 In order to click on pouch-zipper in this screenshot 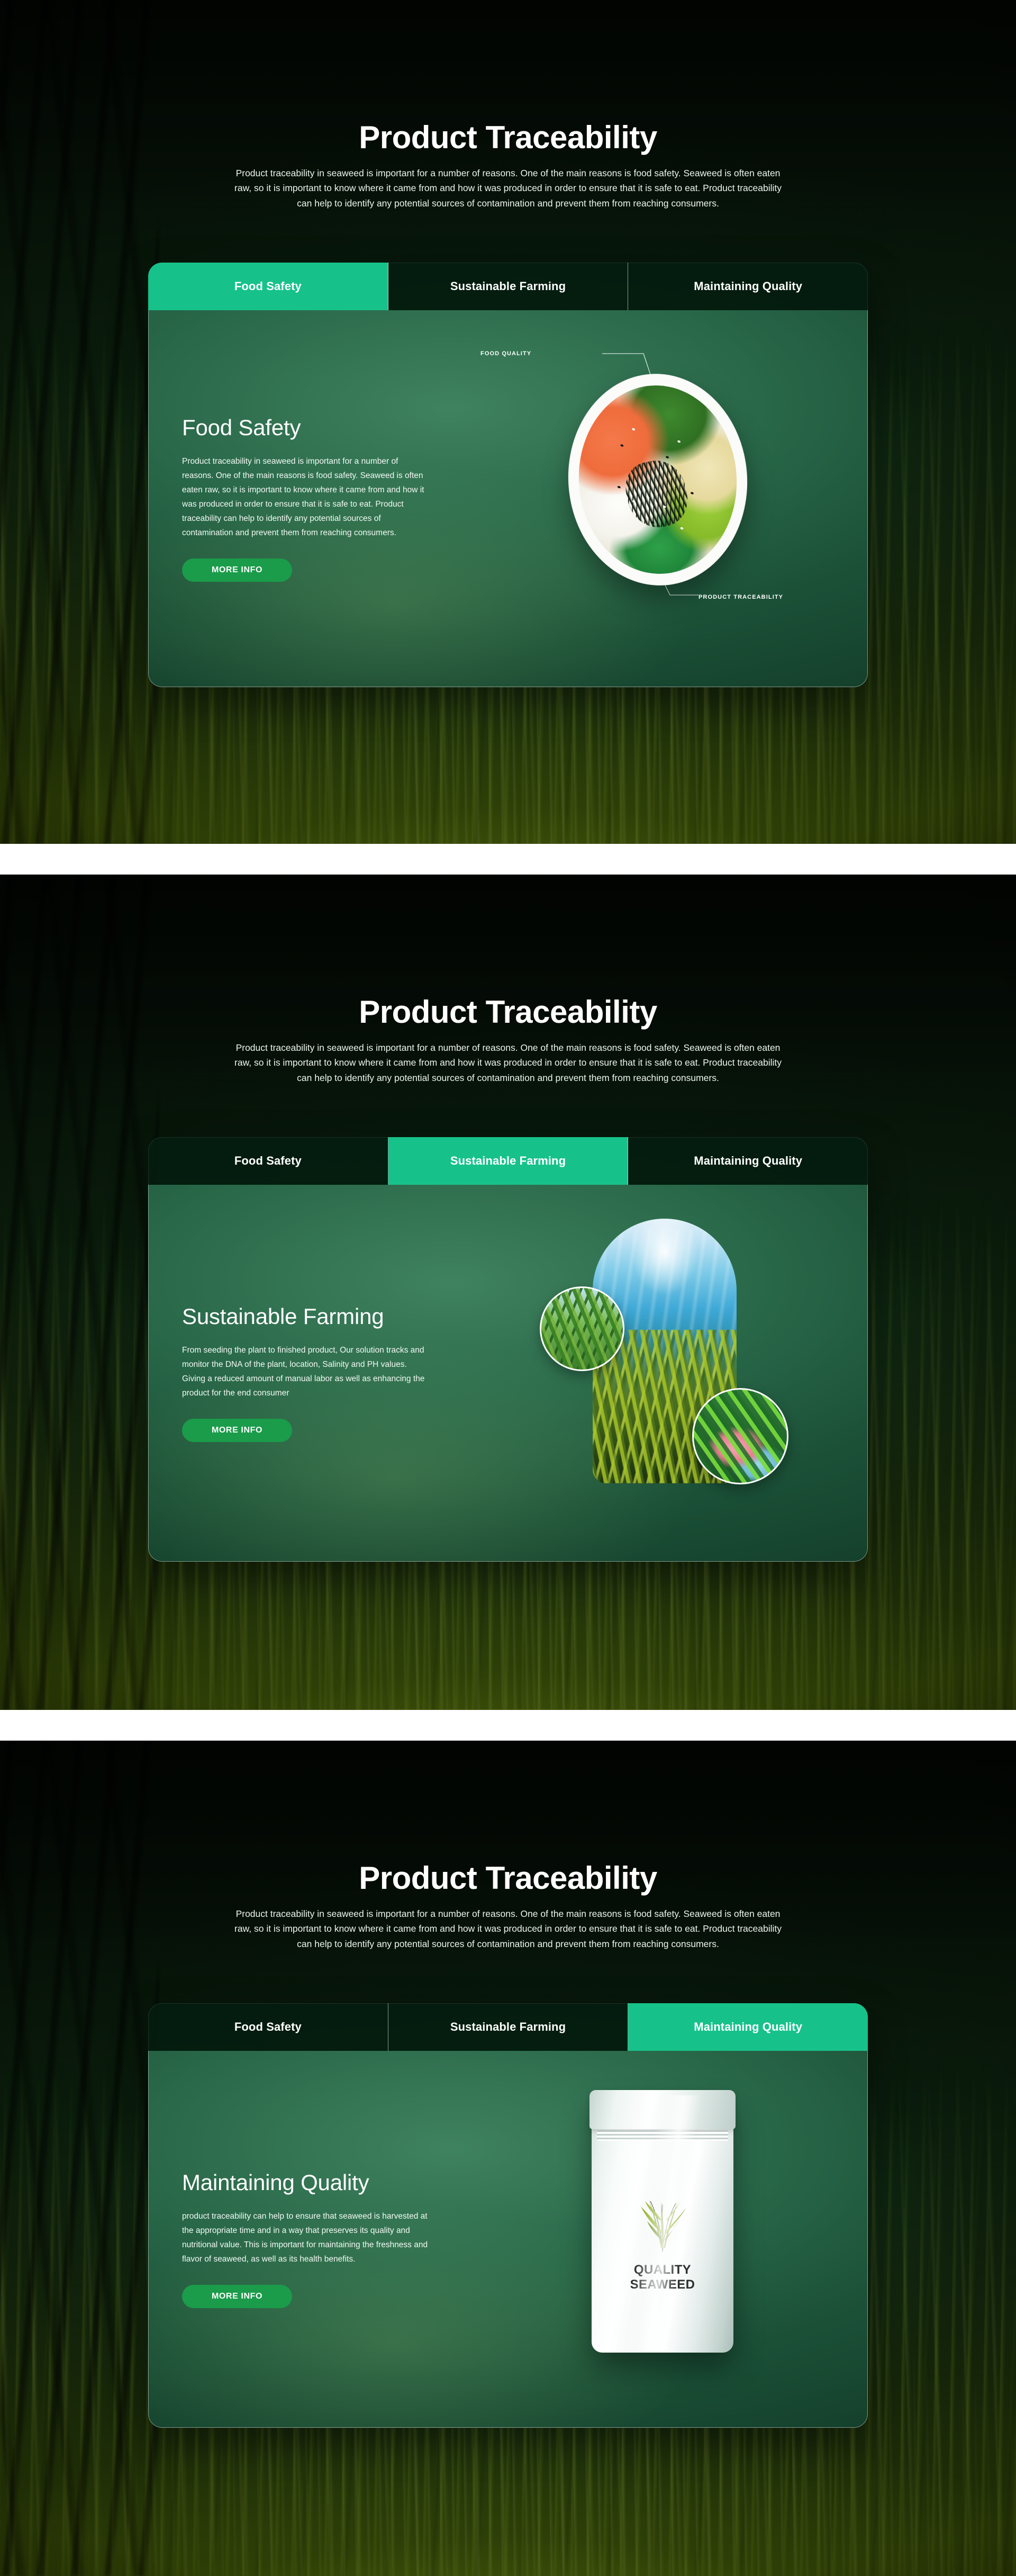, I will do `click(662, 2135)`.